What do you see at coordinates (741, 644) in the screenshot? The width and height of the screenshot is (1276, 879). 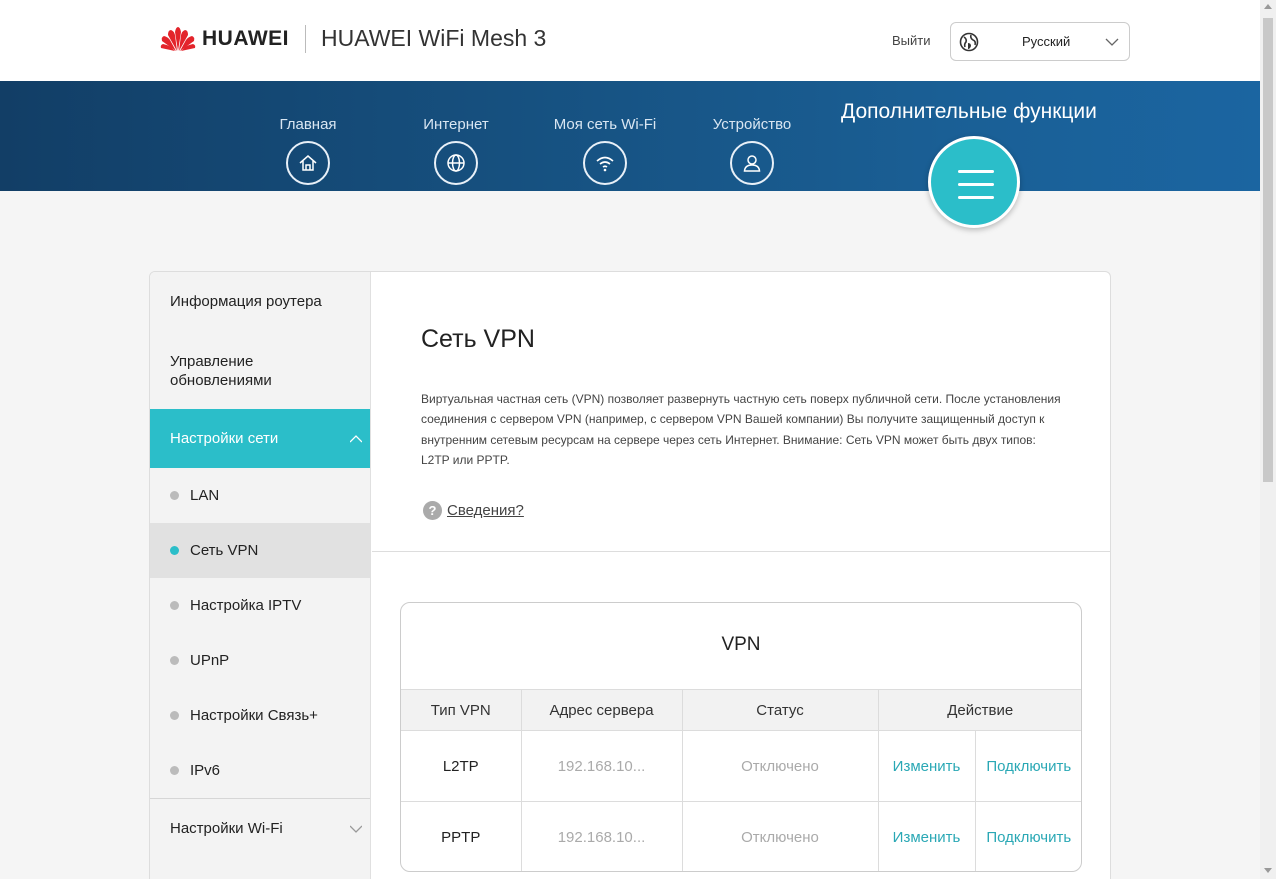 I see `vpn-table-title: VPN` at bounding box center [741, 644].